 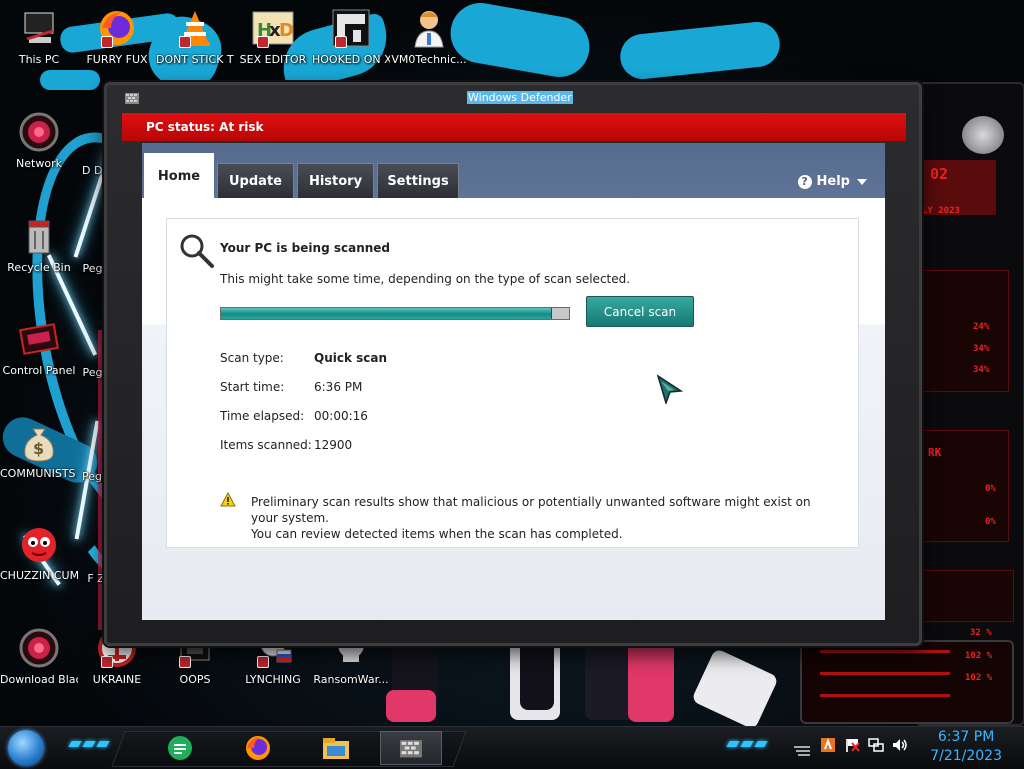 I want to click on scan-progress-bar, so click(x=395, y=313).